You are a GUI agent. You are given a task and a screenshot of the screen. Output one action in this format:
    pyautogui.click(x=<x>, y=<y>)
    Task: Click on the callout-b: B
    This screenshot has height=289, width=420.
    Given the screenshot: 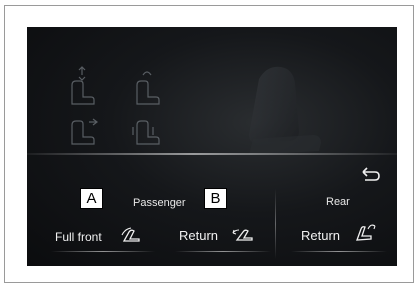 What is the action you would take?
    pyautogui.click(x=215, y=198)
    